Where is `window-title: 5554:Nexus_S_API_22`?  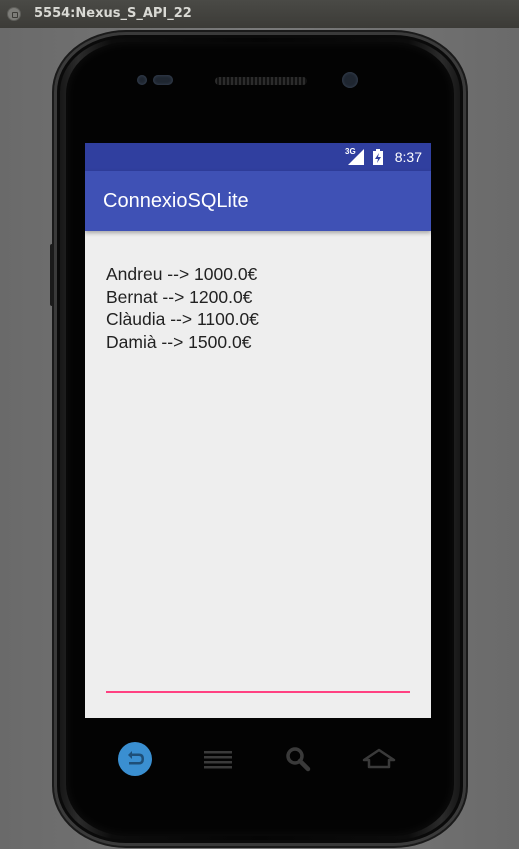
window-title: 5554:Nexus_S_API_22 is located at coordinates (113, 13).